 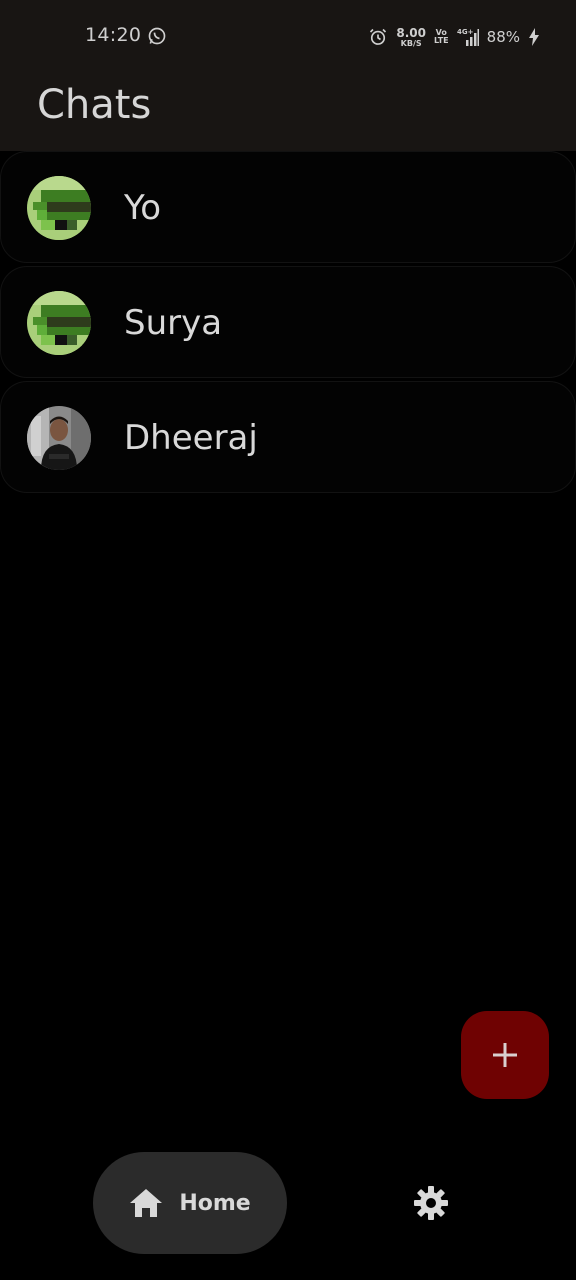 What do you see at coordinates (465, 32) in the screenshot?
I see `network-type-label: 4G+` at bounding box center [465, 32].